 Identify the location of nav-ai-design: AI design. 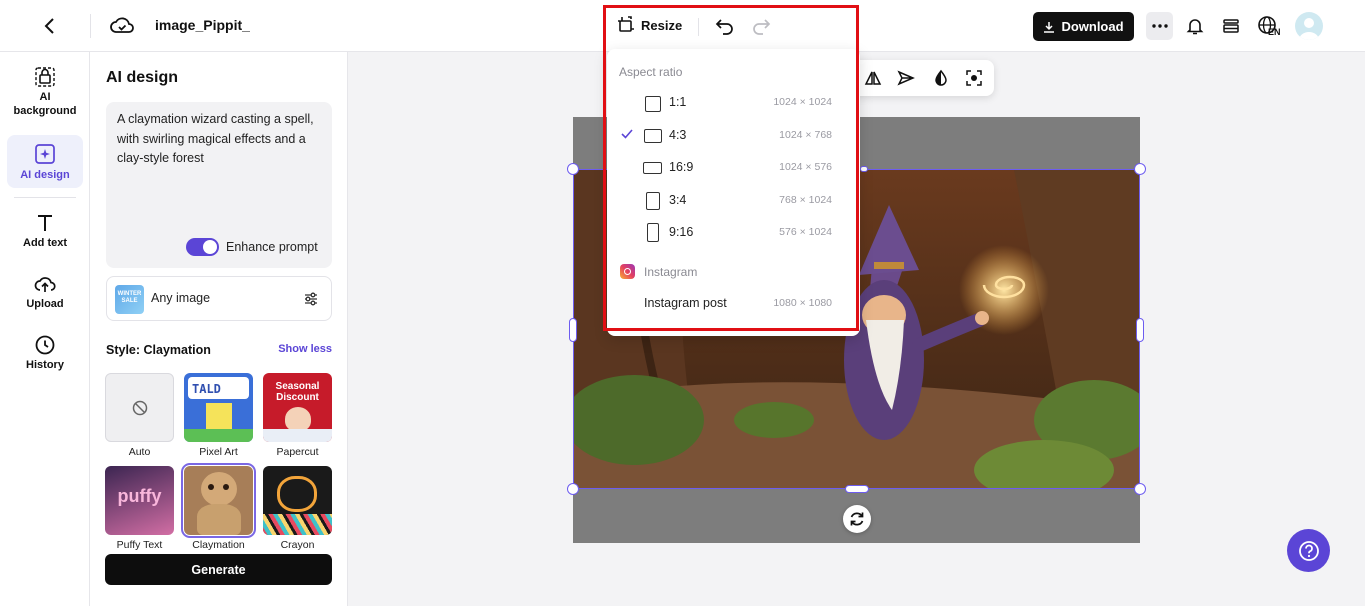
(45, 161).